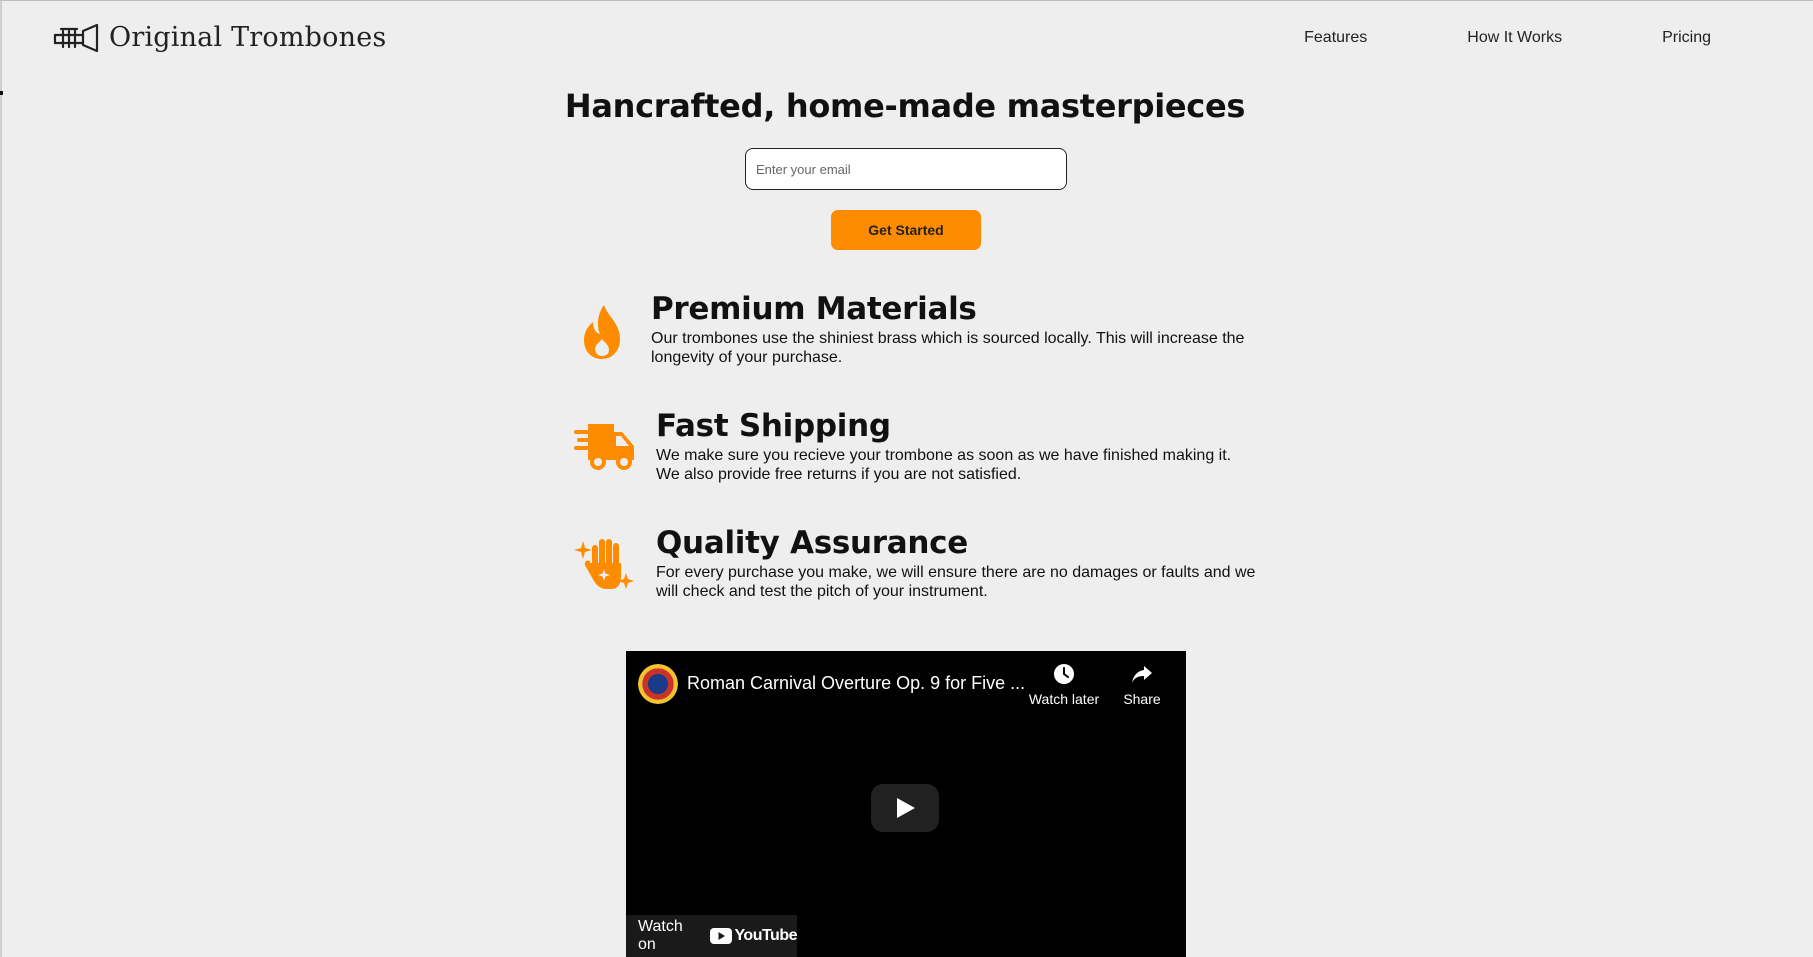 This screenshot has height=957, width=1813. I want to click on nav-link-how-it-works: How It Works, so click(1514, 38).